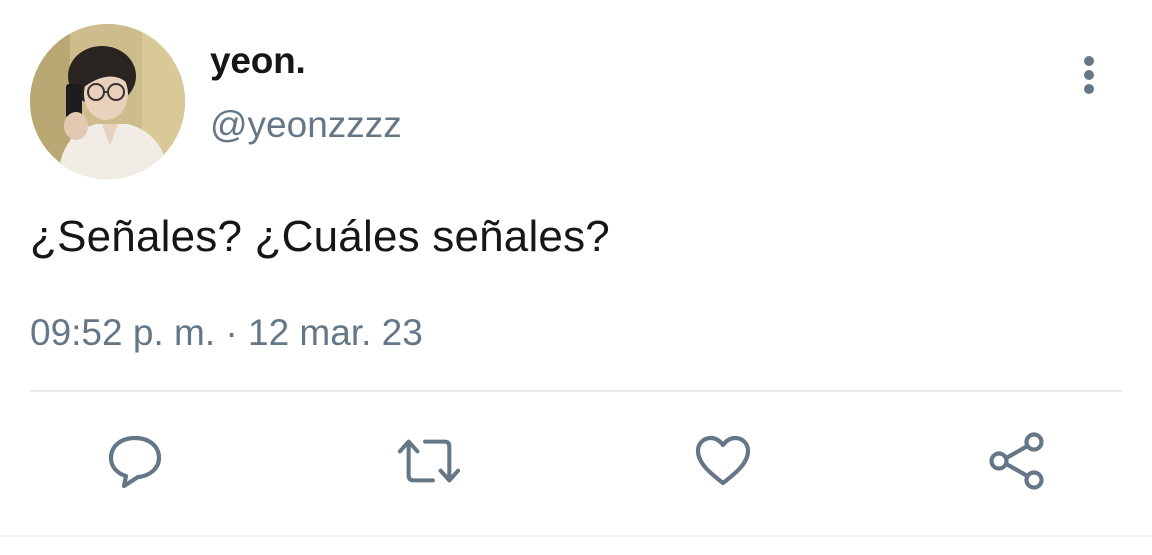  I want to click on retweet-button, so click(429, 461).